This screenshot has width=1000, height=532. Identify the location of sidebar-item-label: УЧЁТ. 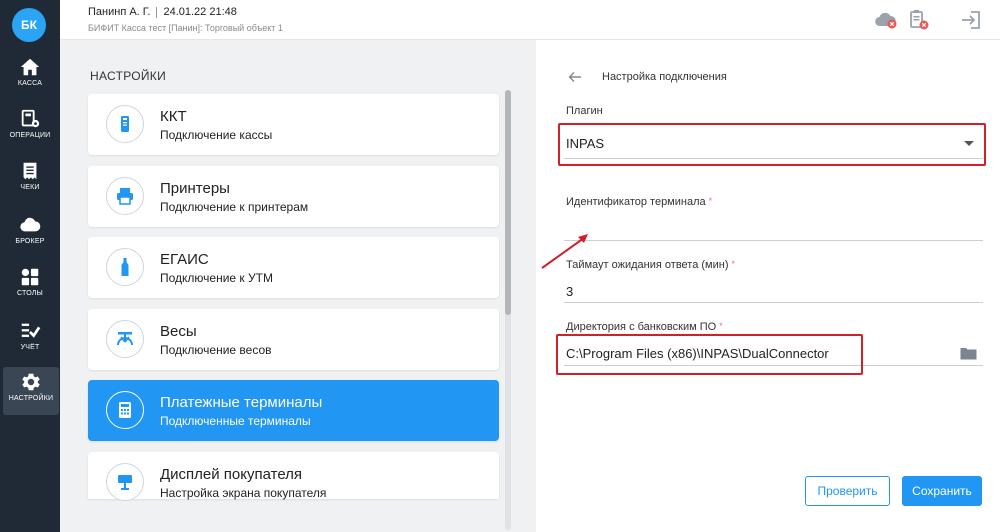
(30, 347).